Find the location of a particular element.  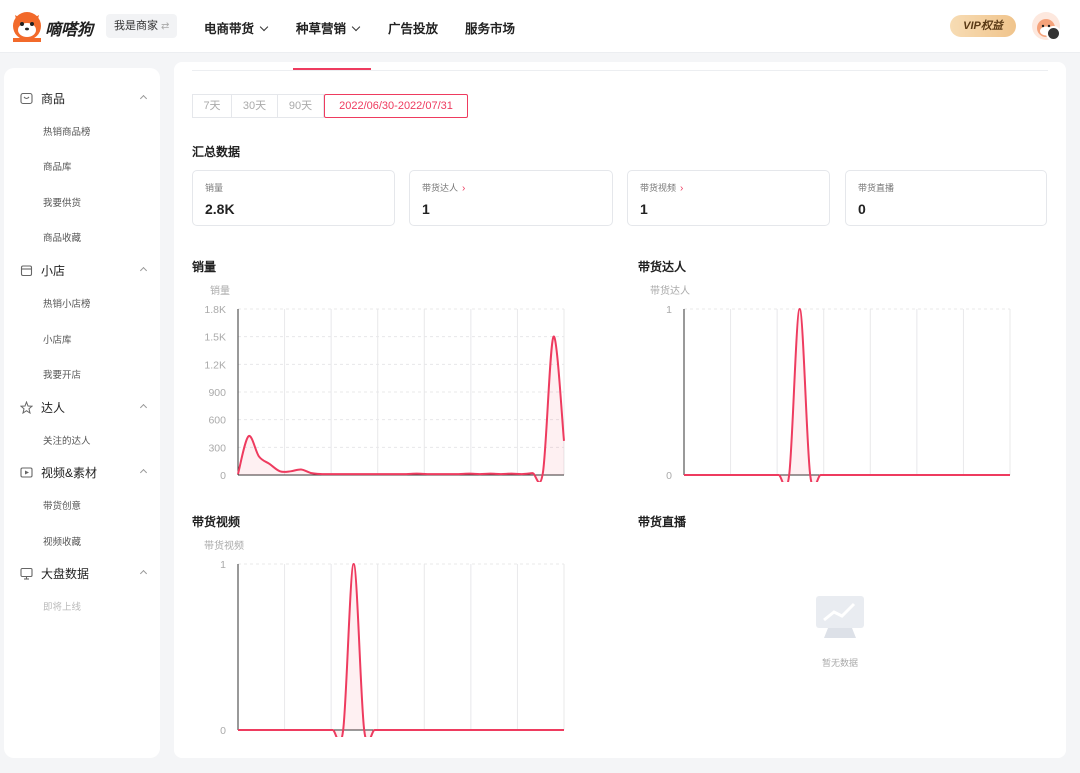

star-icon is located at coordinates (26, 407).